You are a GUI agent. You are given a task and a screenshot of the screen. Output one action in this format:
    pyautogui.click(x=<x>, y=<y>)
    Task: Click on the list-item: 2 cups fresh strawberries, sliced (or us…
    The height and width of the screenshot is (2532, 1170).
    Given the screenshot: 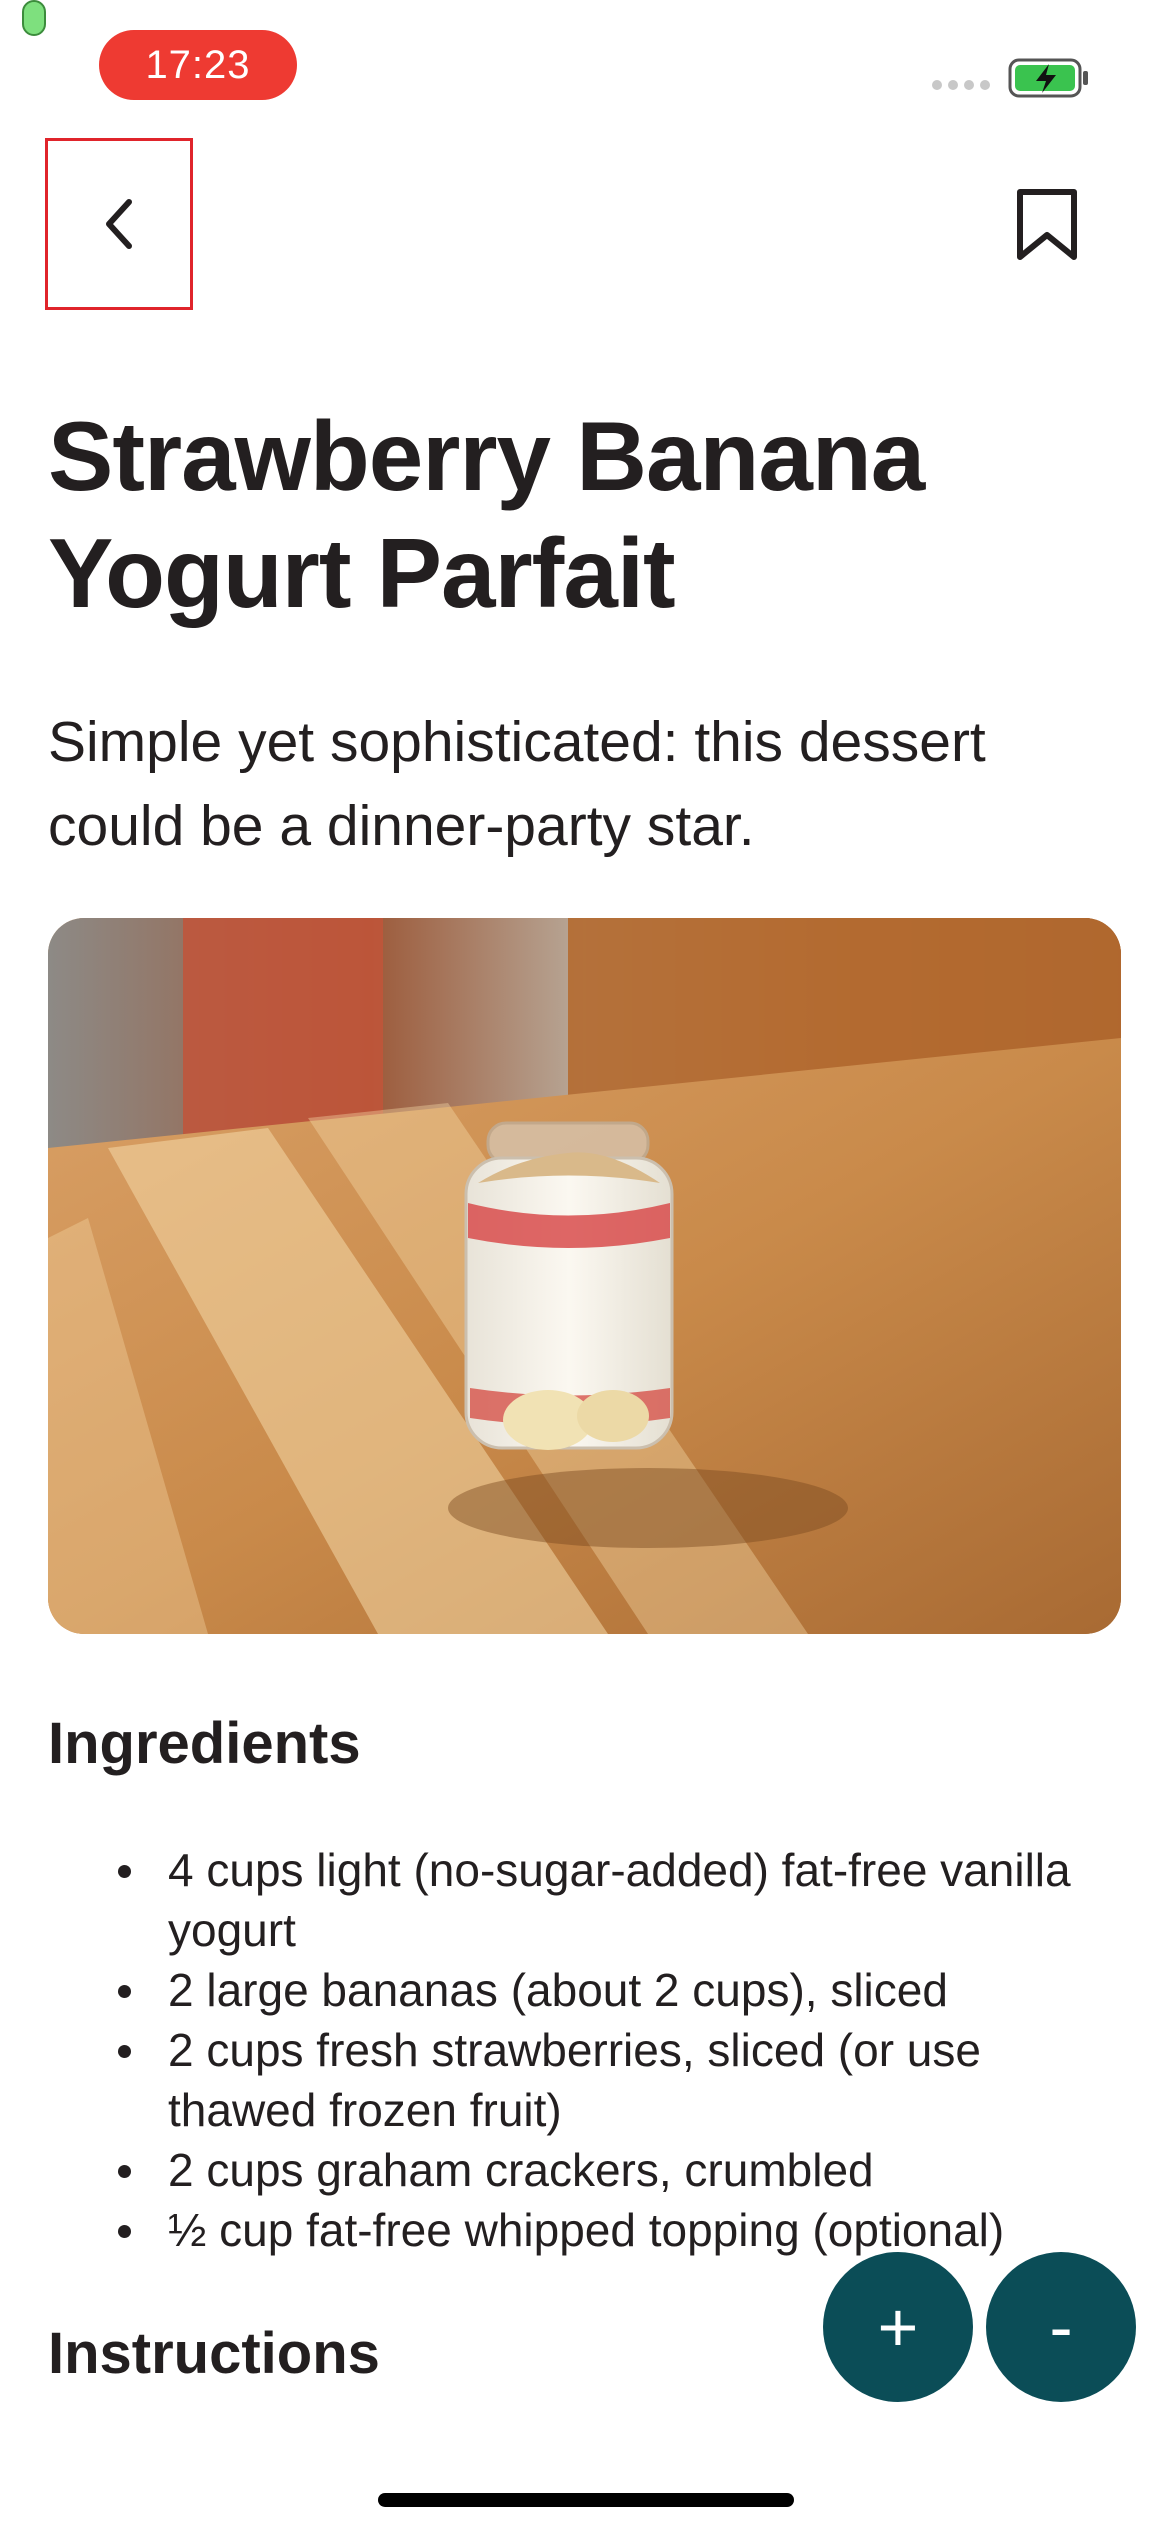 What is the action you would take?
    pyautogui.click(x=588, y=2080)
    